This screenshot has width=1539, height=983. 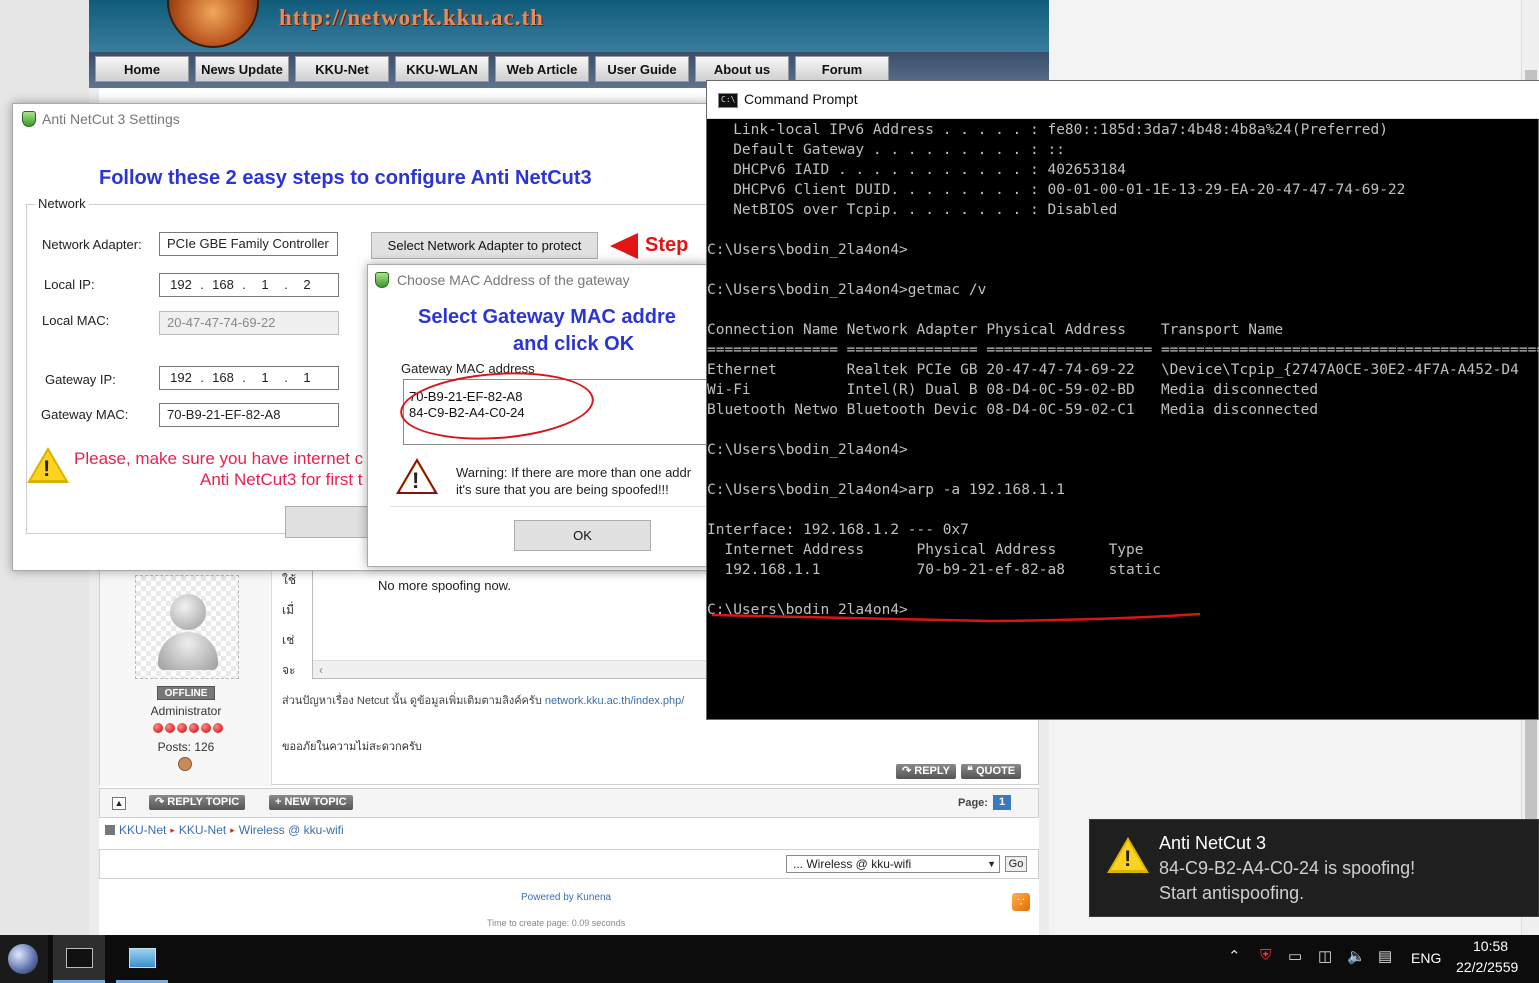 I want to click on quote-button-label: QUOTE, so click(x=995, y=771).